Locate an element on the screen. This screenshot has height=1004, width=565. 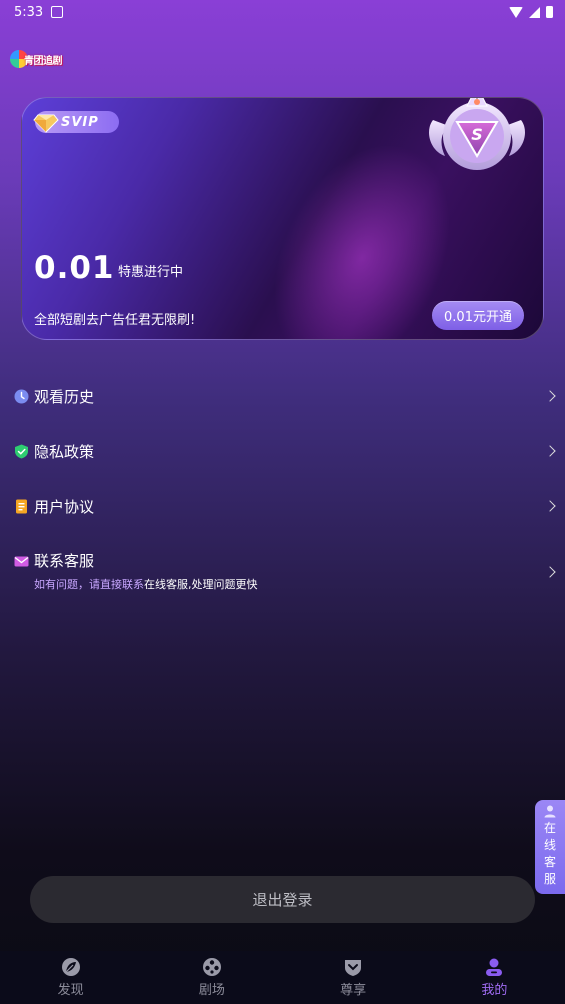
status-time: 5:33 is located at coordinates (29, 12).